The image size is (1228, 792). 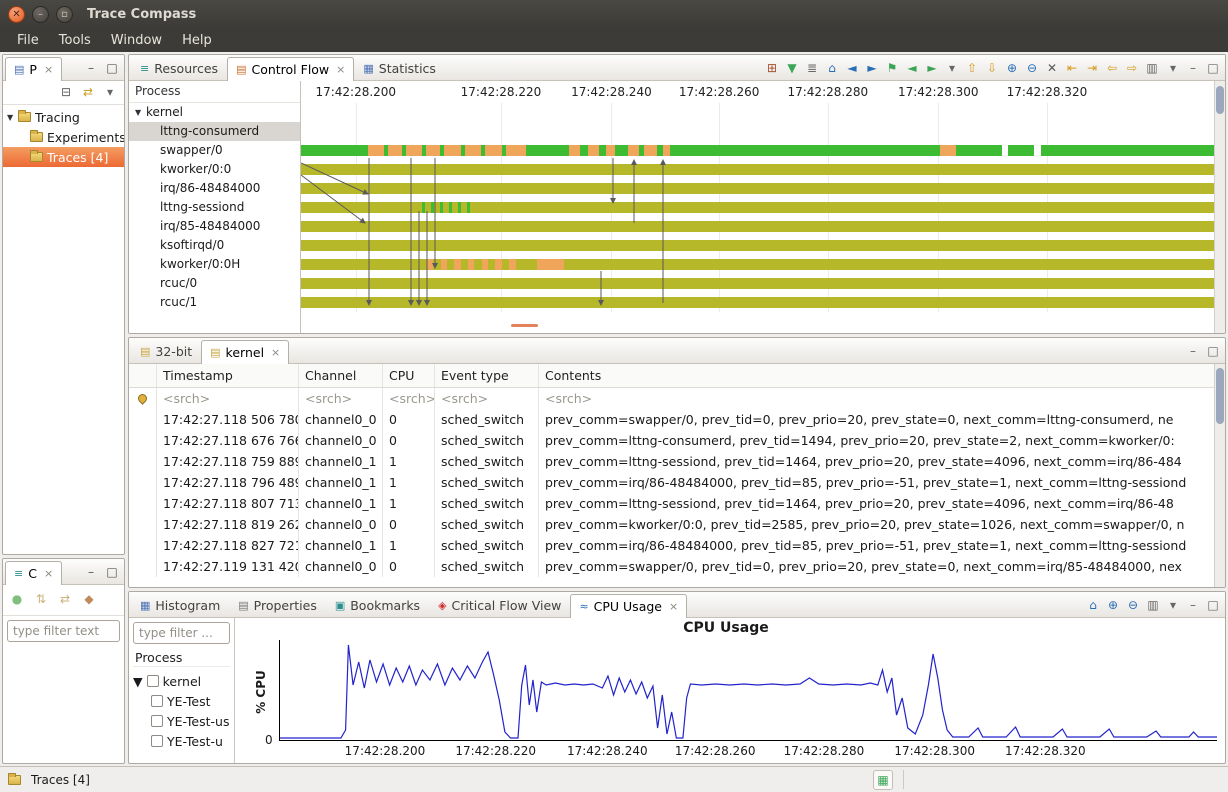 What do you see at coordinates (812, 68) in the screenshot?
I see `show-legend-icon: ≣` at bounding box center [812, 68].